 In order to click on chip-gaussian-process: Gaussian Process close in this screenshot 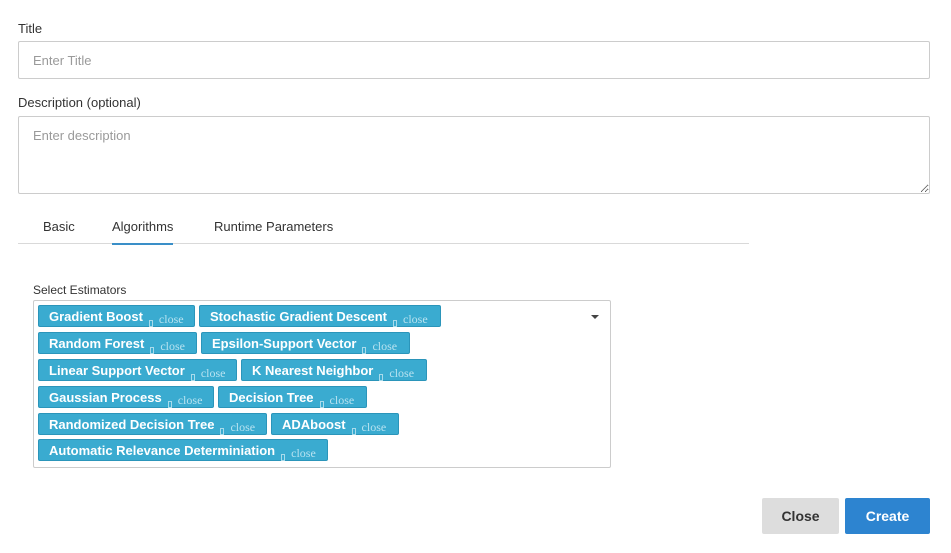, I will do `click(126, 397)`.